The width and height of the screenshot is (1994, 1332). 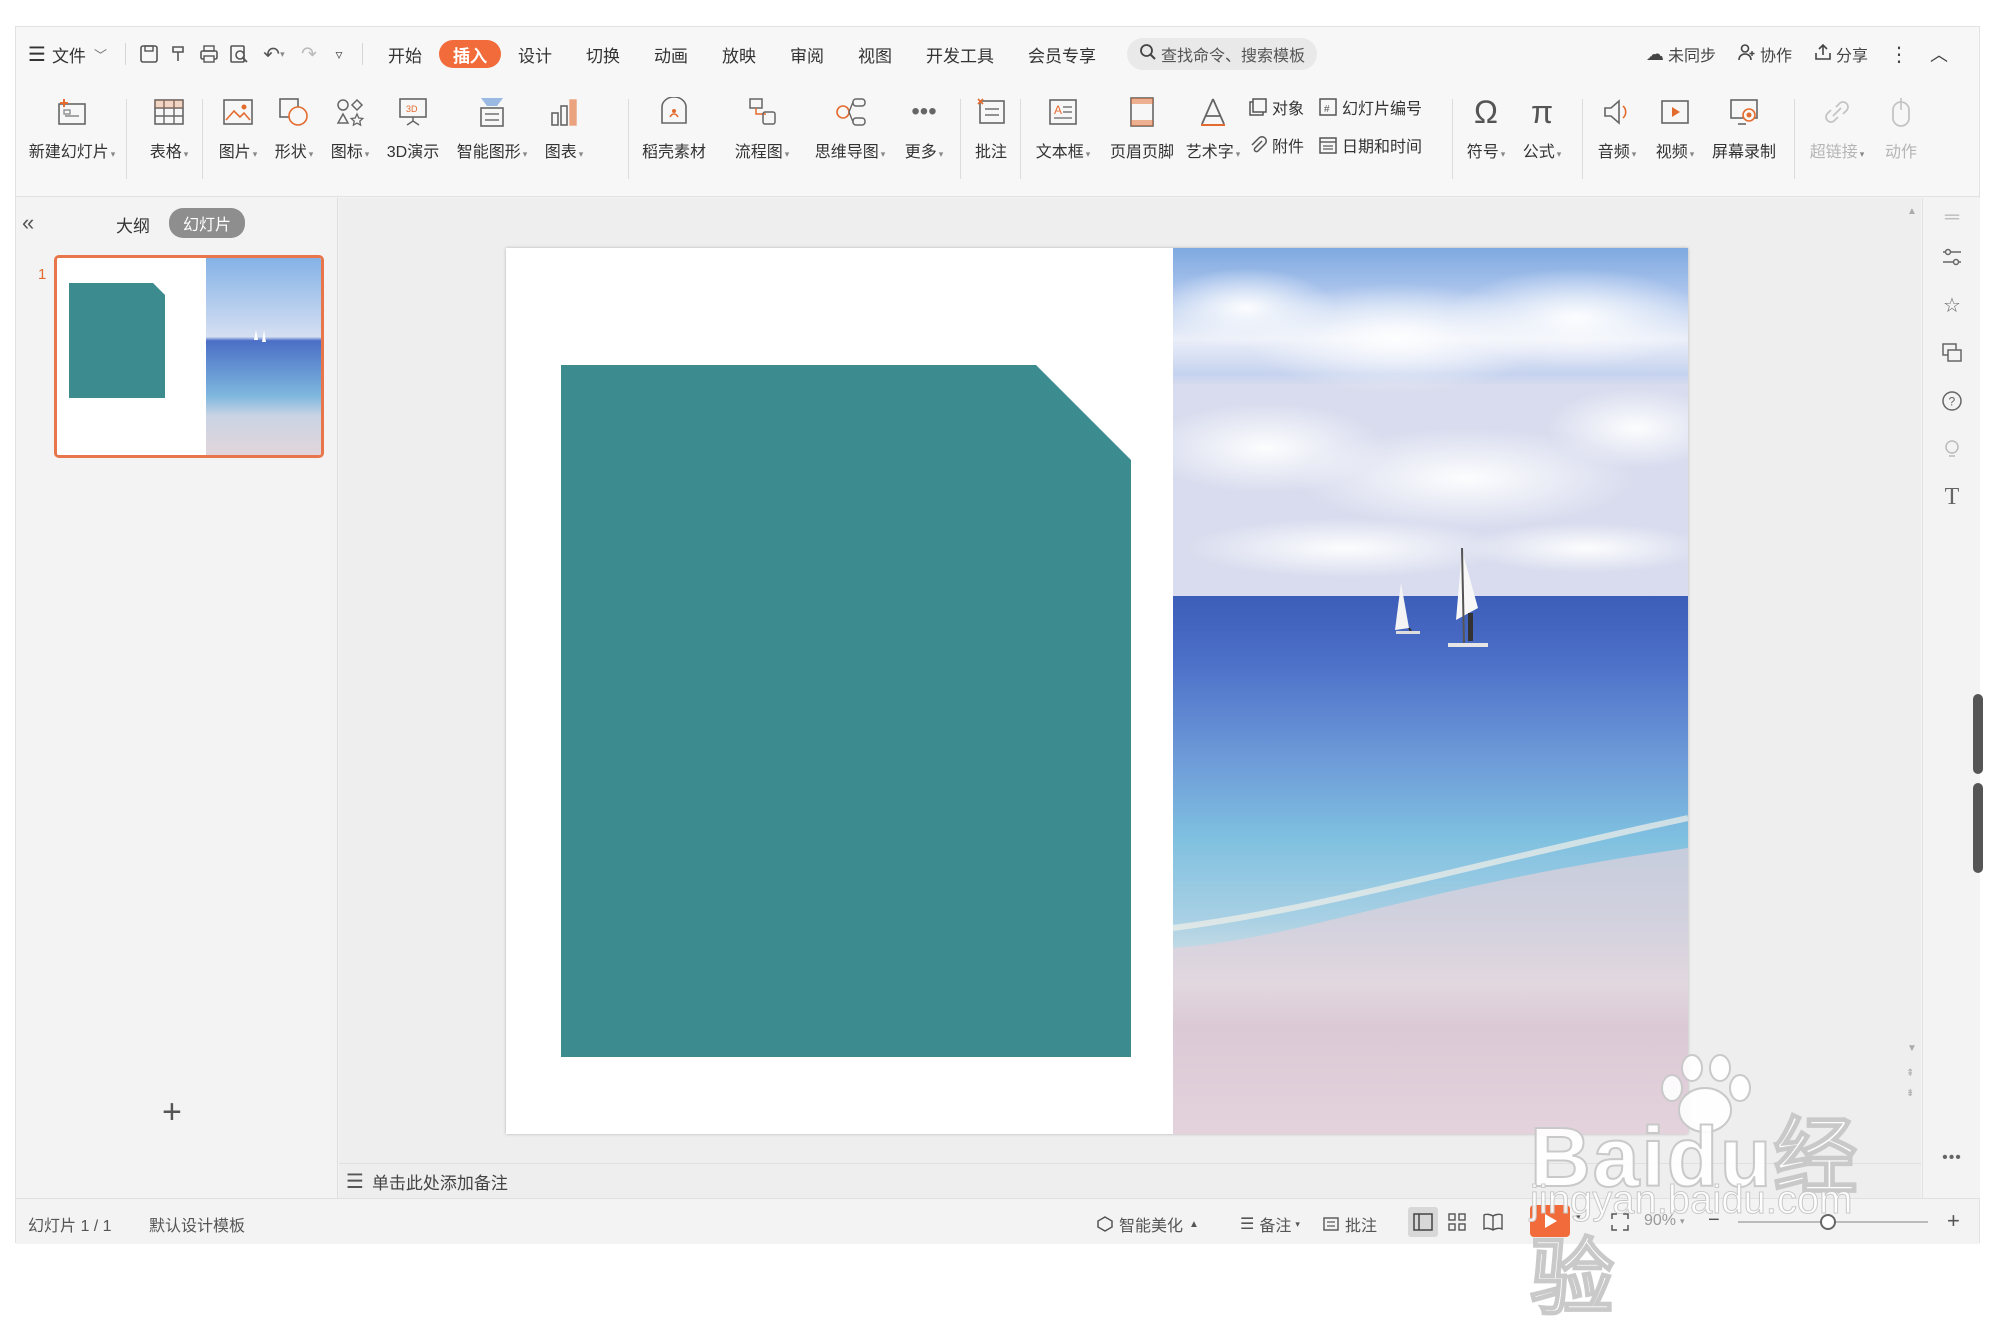 What do you see at coordinates (1952, 353) in the screenshot?
I see `slide-transition-icon` at bounding box center [1952, 353].